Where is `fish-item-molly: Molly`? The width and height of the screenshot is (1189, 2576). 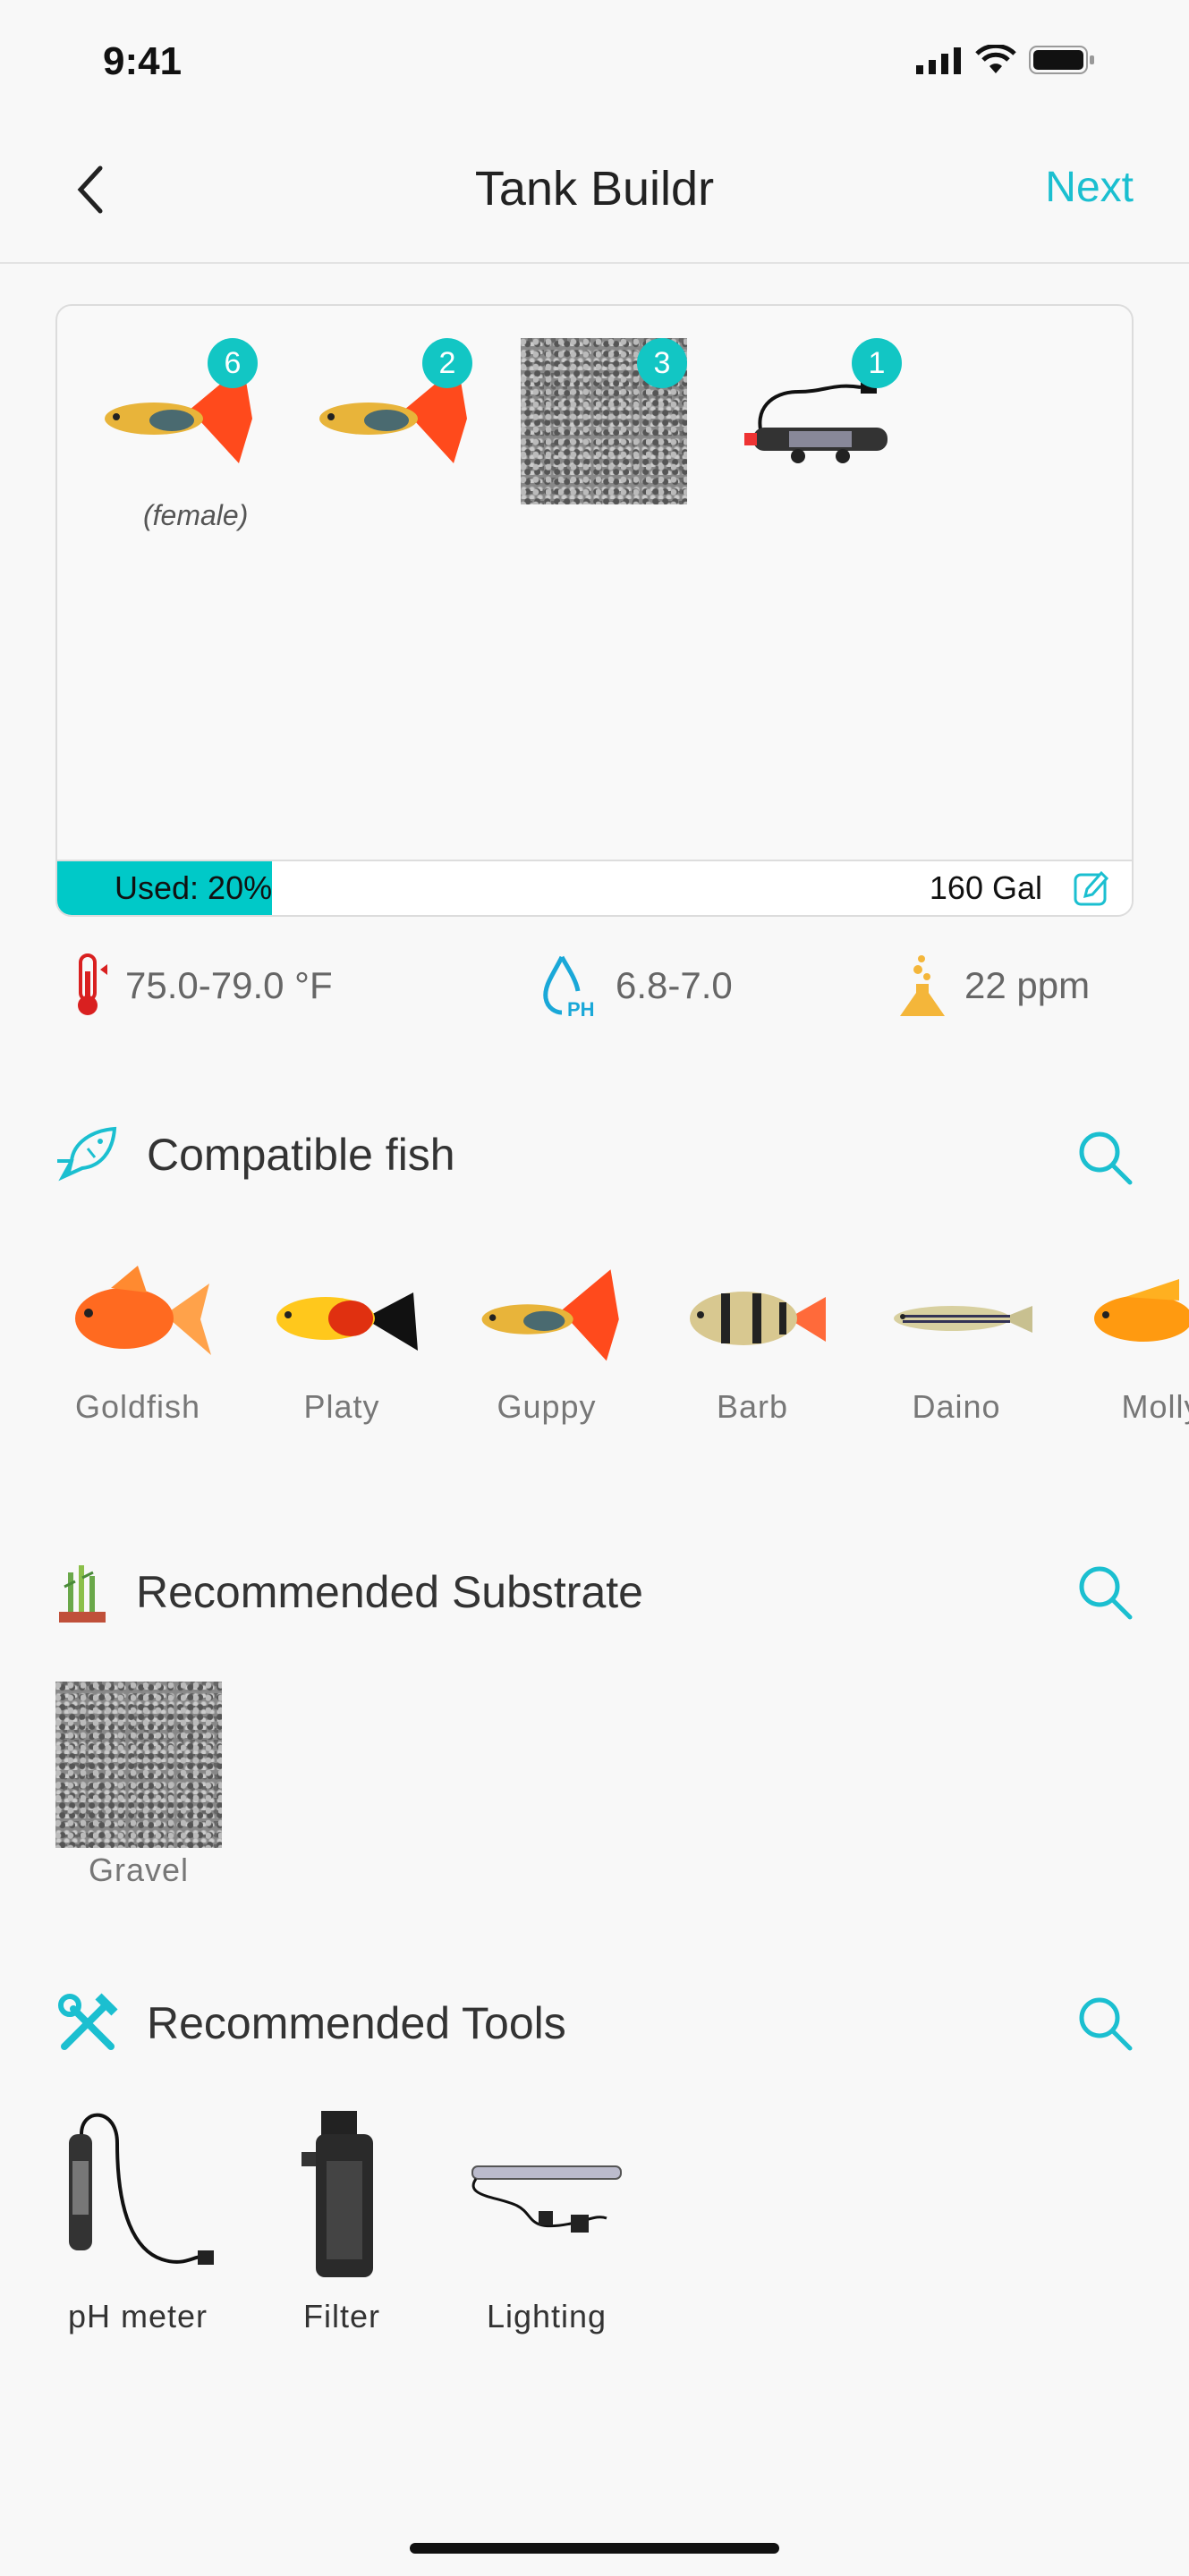
fish-item-molly: Molly is located at coordinates (1130, 1343).